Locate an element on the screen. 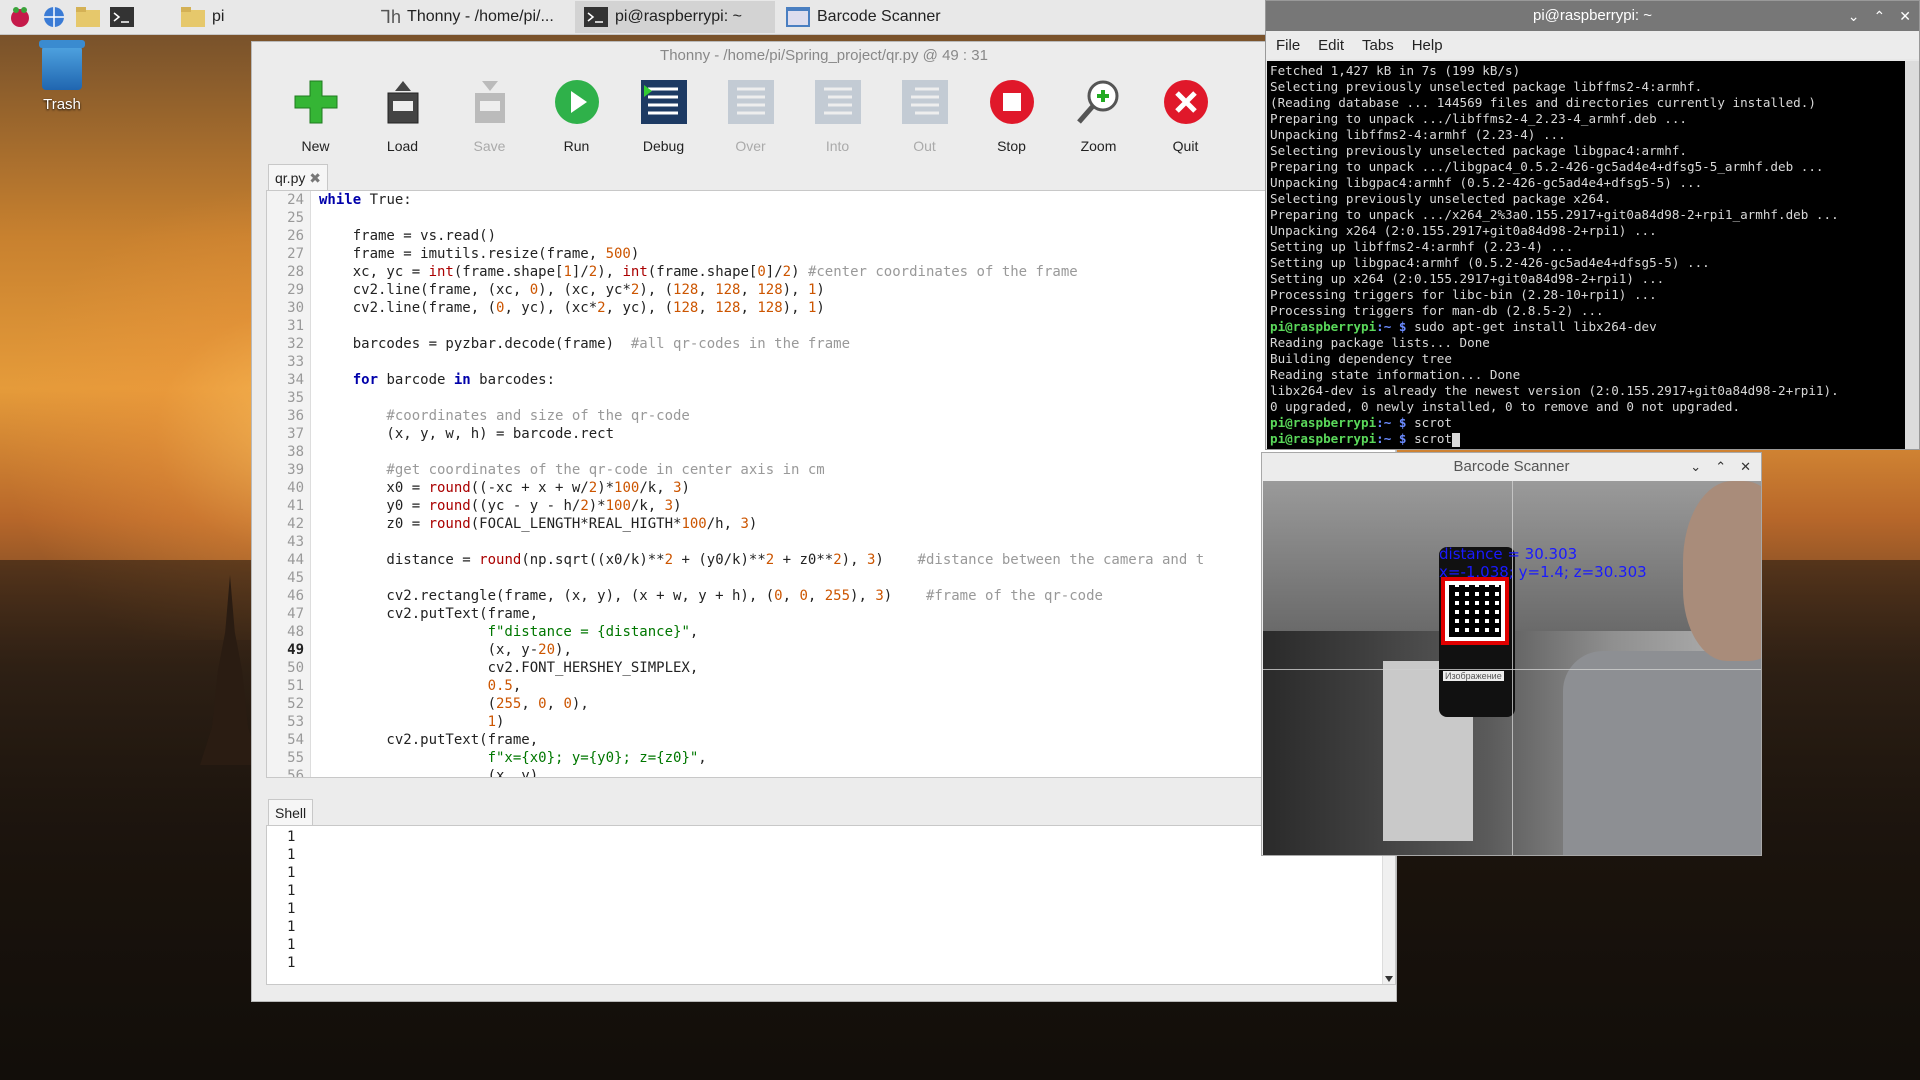 This screenshot has width=1920, height=1080. file-manager-icon is located at coordinates (88, 17).